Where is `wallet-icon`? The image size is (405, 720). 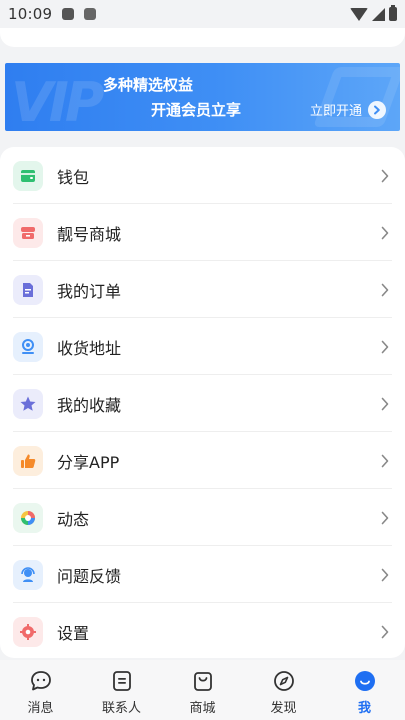 wallet-icon is located at coordinates (28, 175).